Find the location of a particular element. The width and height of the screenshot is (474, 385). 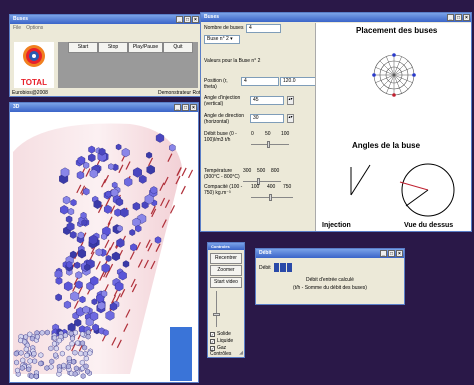

start-video-button: Start video is located at coordinates (226, 282).